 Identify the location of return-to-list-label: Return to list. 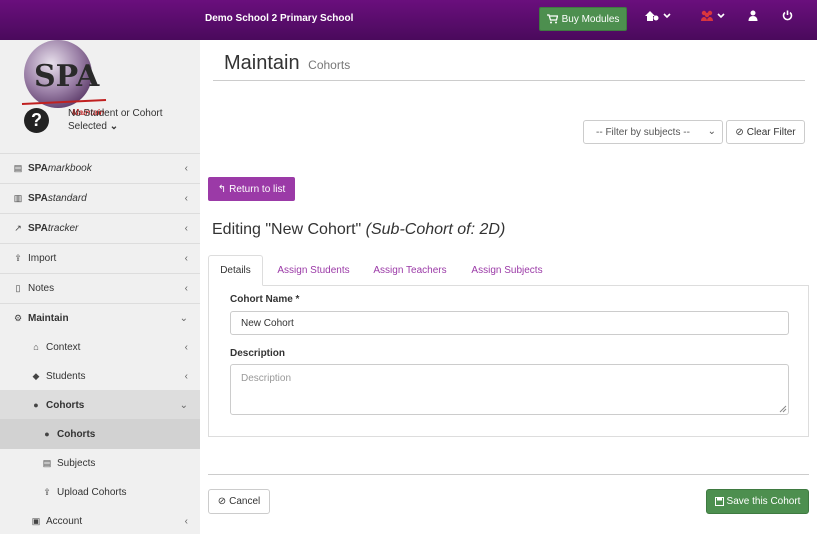
(257, 189).